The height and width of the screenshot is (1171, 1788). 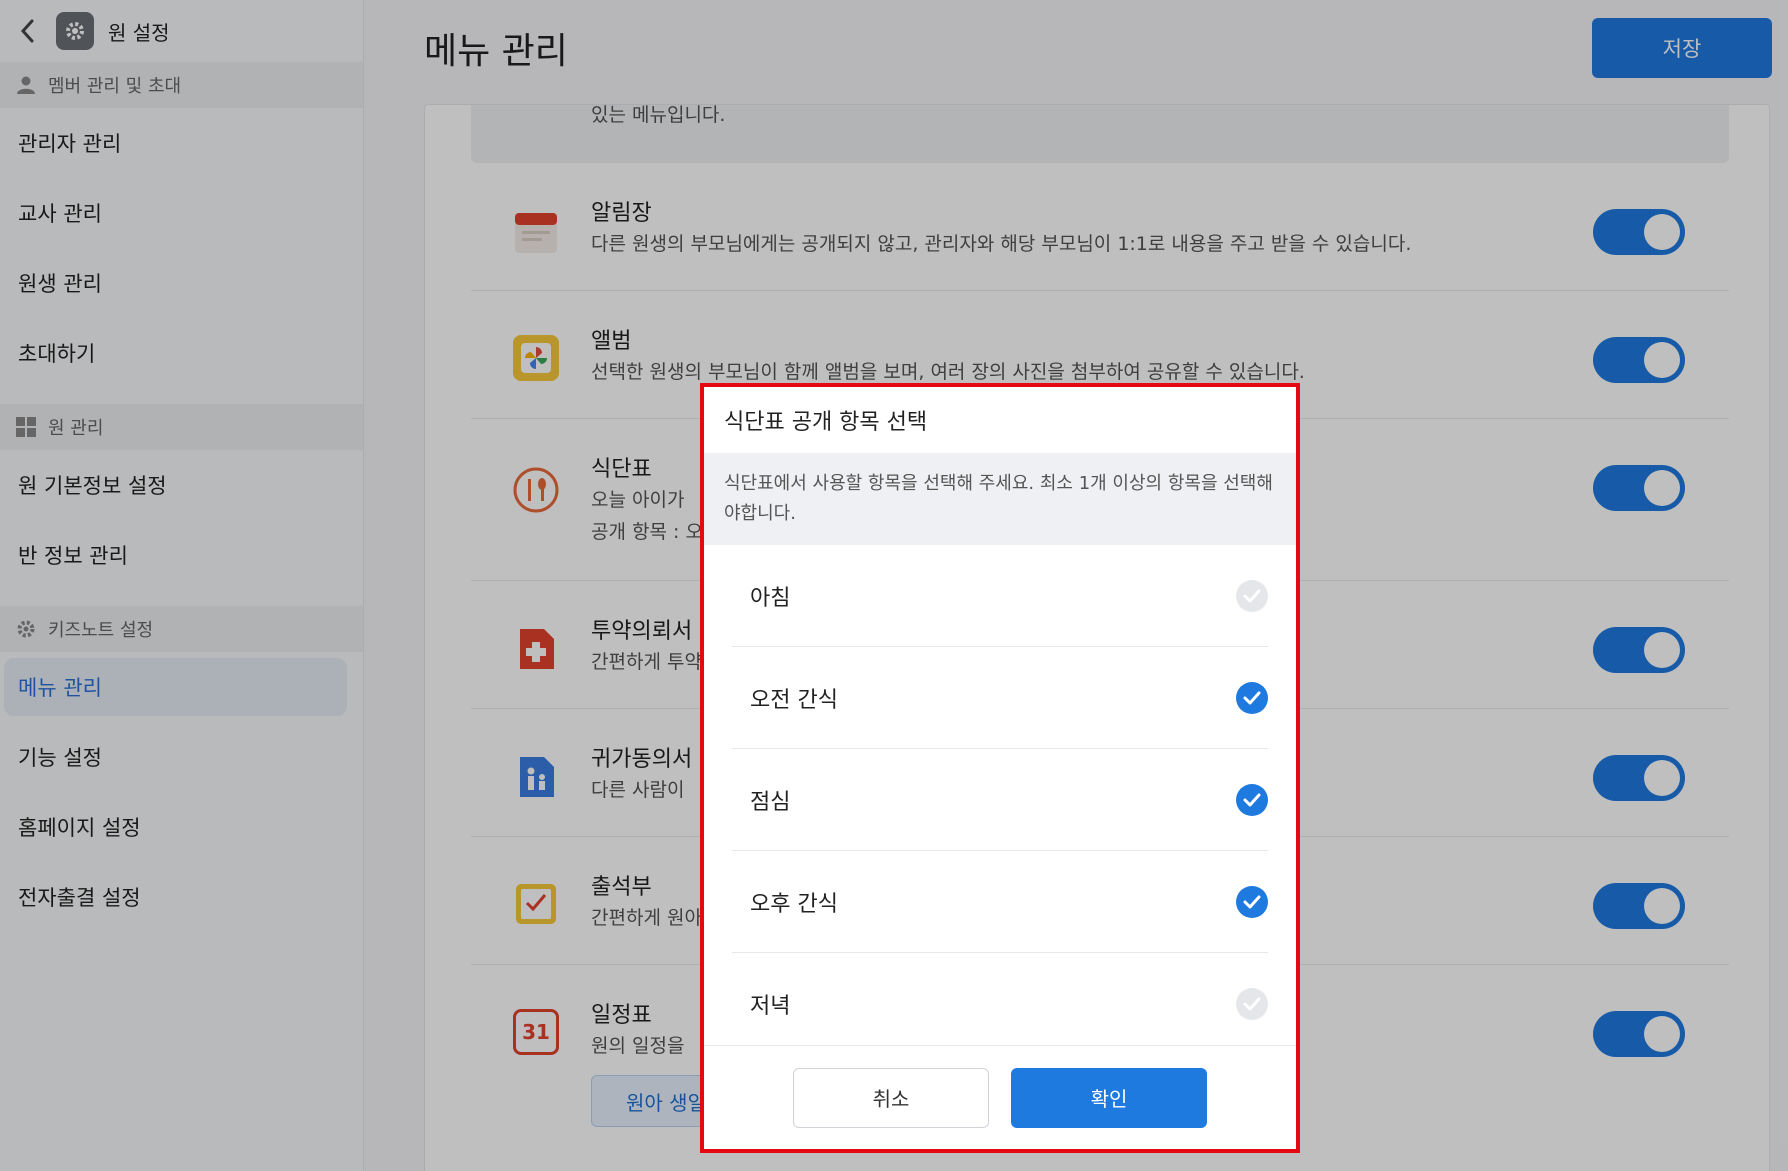 I want to click on confirm-button: 확인, so click(x=1109, y=1097).